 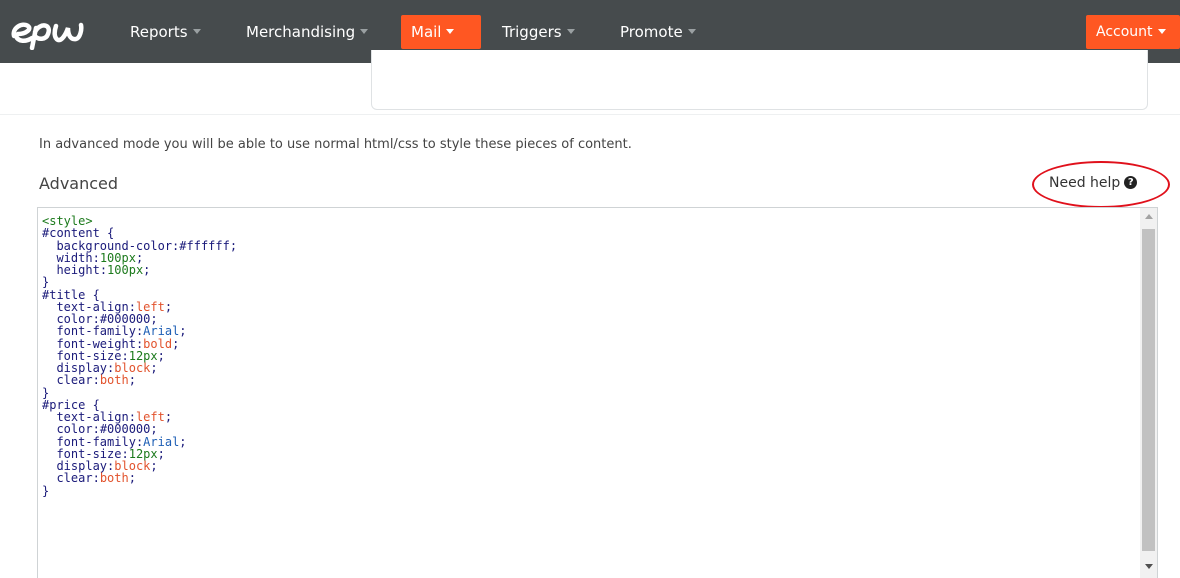 What do you see at coordinates (159, 32) in the screenshot?
I see `nav-reports-label: Reports` at bounding box center [159, 32].